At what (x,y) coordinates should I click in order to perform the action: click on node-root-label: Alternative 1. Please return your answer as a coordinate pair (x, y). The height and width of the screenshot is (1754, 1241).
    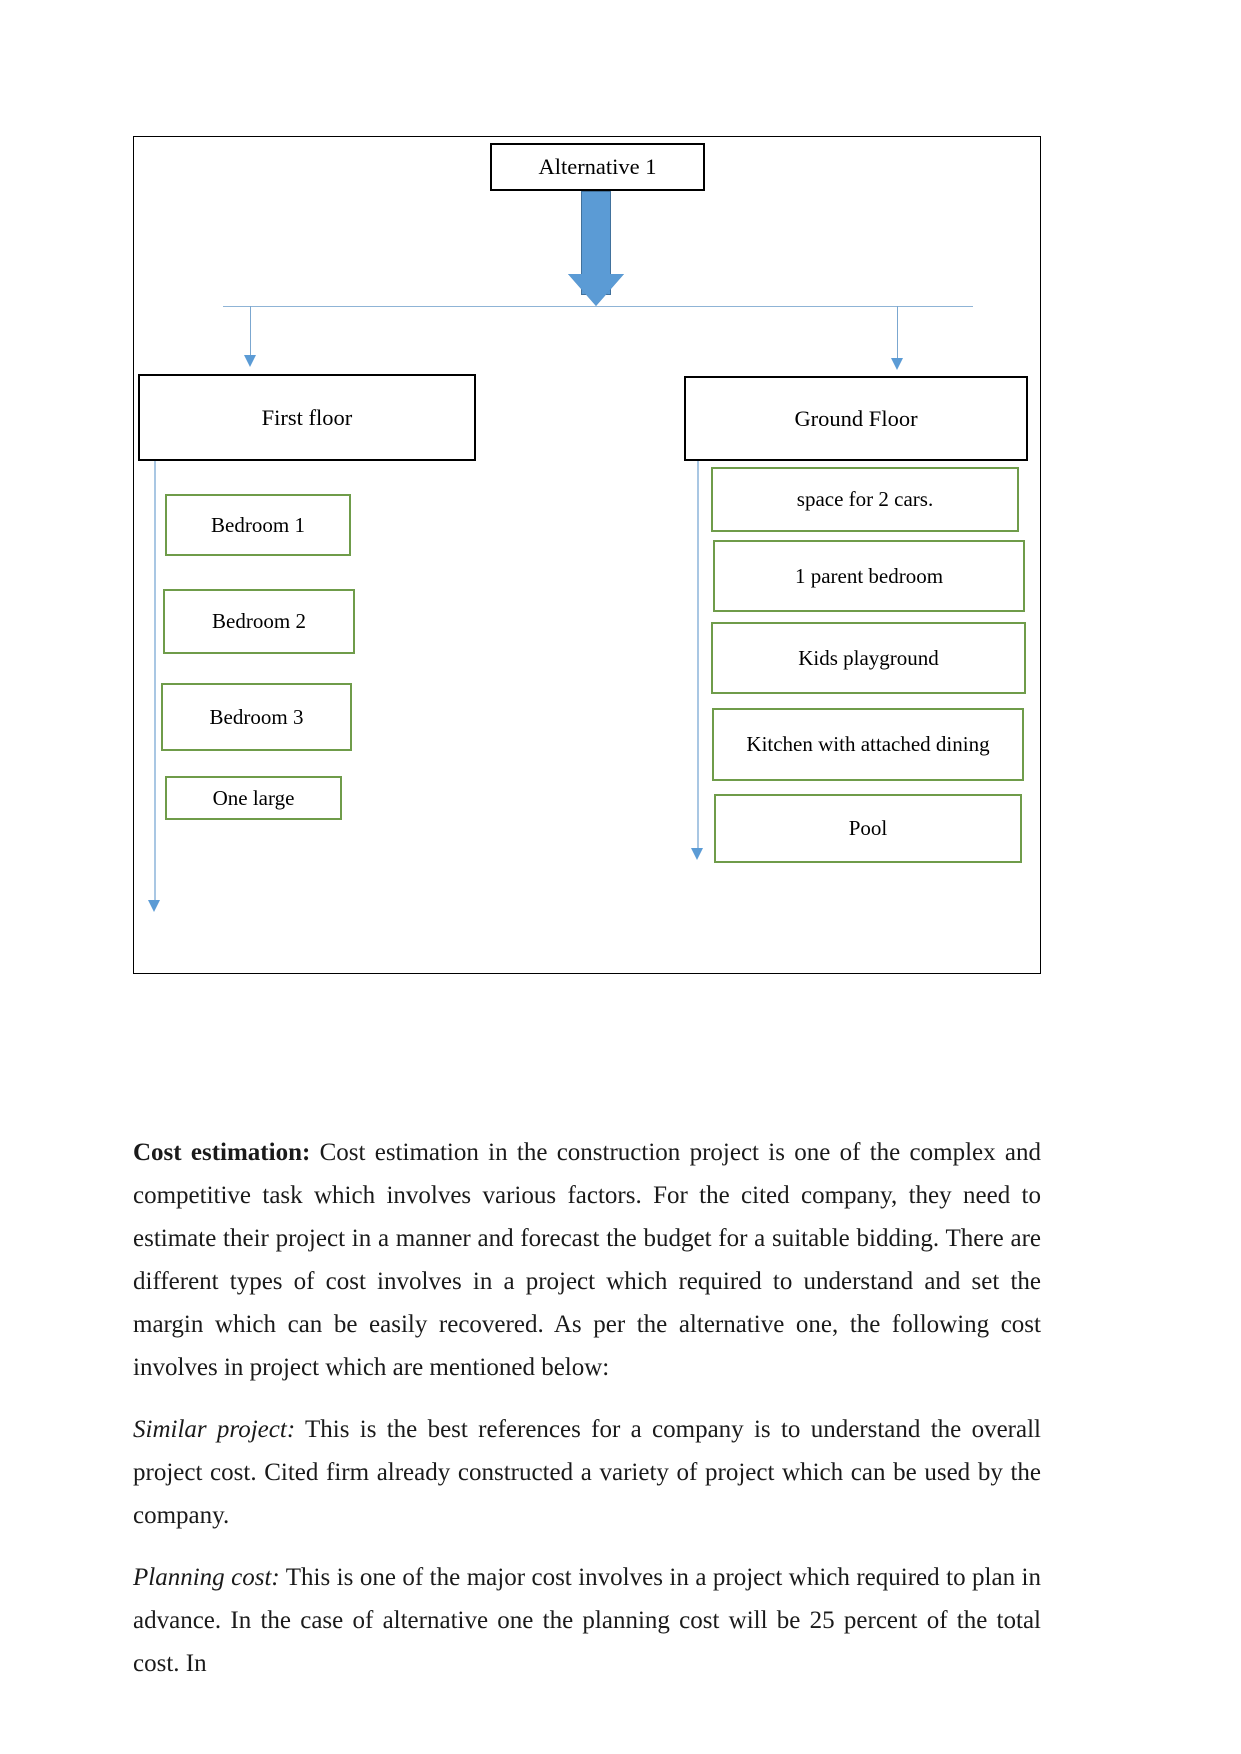
    Looking at the image, I should click on (597, 167).